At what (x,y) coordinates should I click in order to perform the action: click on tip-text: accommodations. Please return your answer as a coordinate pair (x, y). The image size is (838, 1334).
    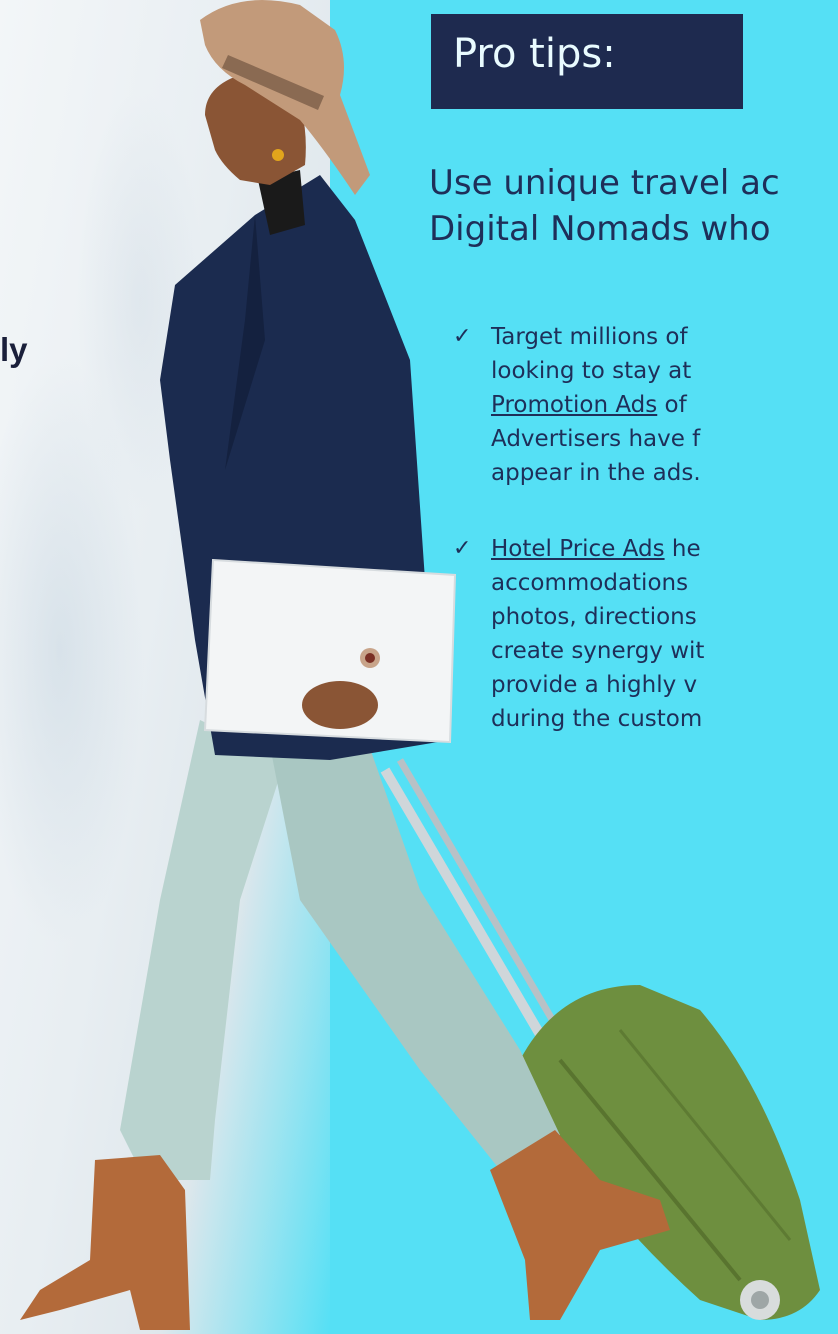
    Looking at the image, I should click on (590, 583).